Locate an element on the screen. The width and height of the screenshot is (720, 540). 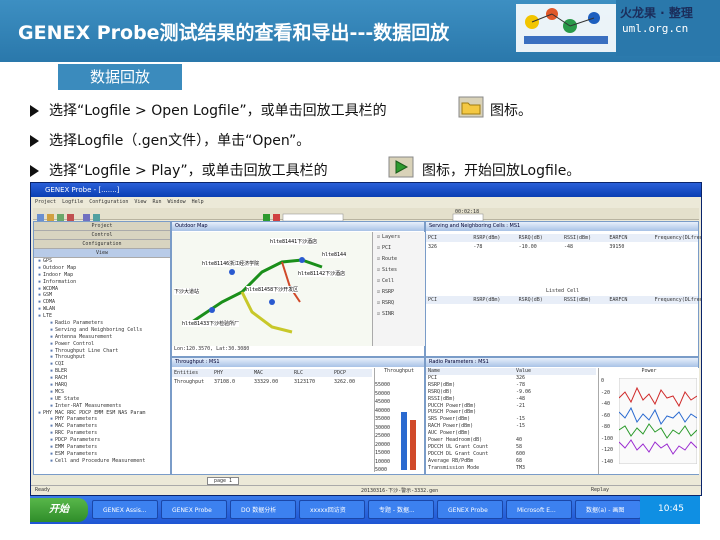
tree-item: ▪ Information is located at coordinates (102, 282).